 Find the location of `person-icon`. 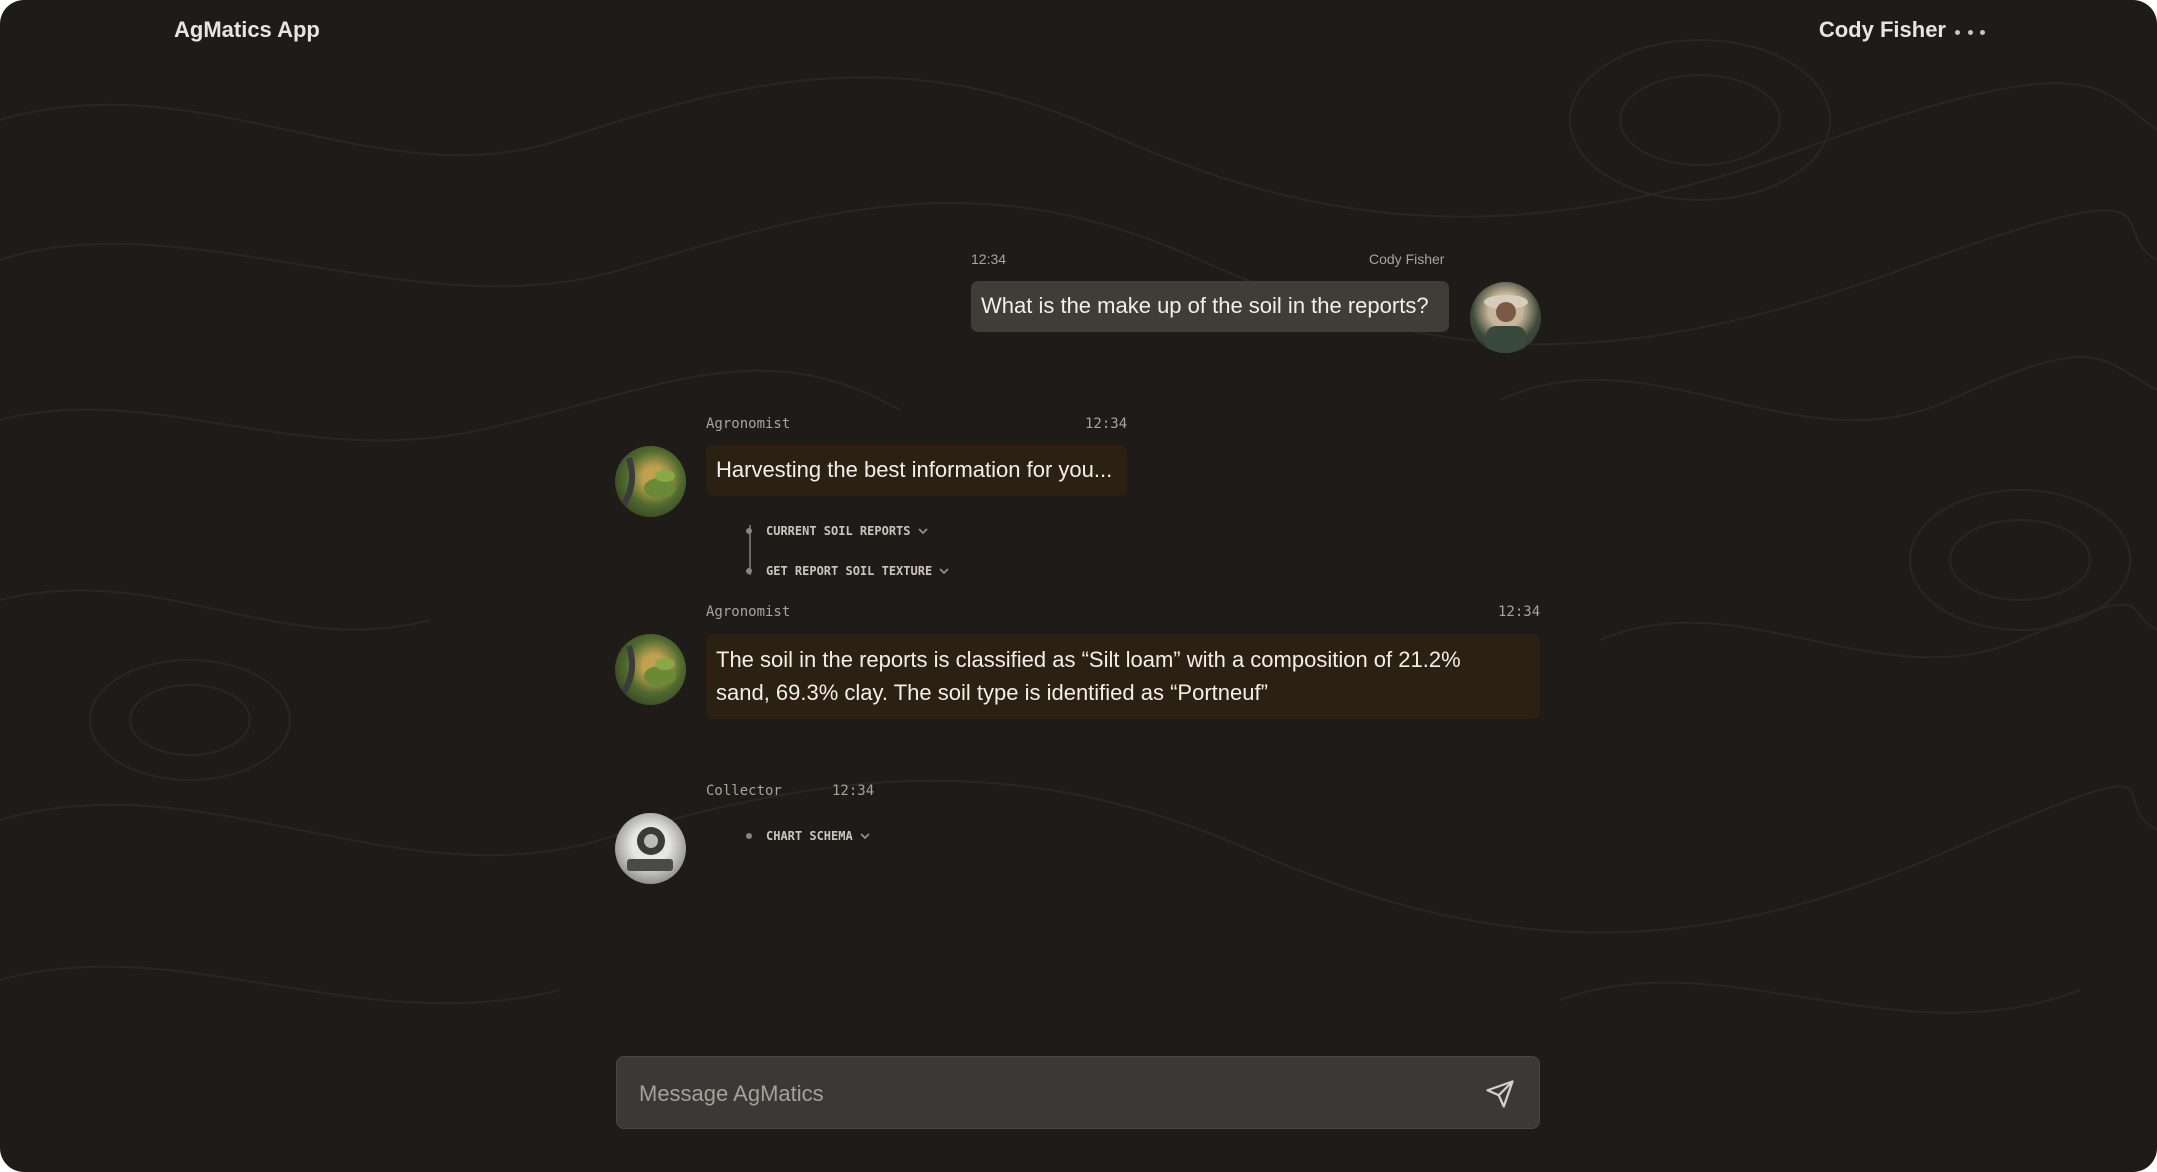

person-icon is located at coordinates (1506, 324).